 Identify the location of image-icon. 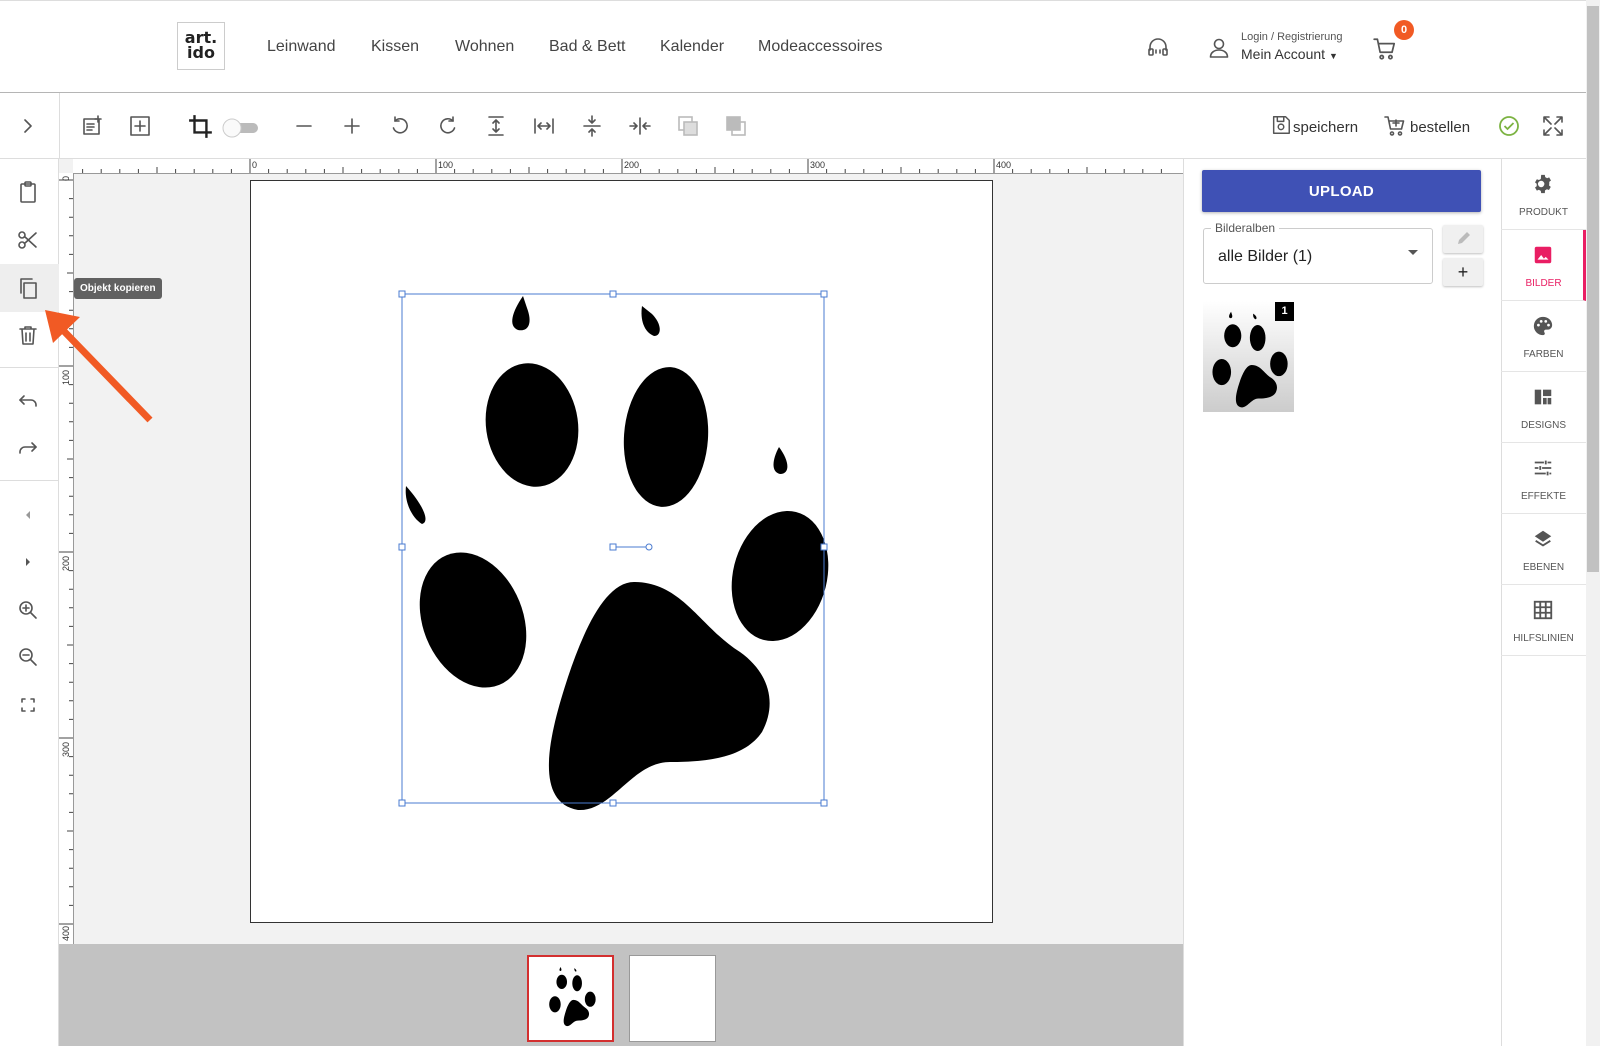
(1543, 255).